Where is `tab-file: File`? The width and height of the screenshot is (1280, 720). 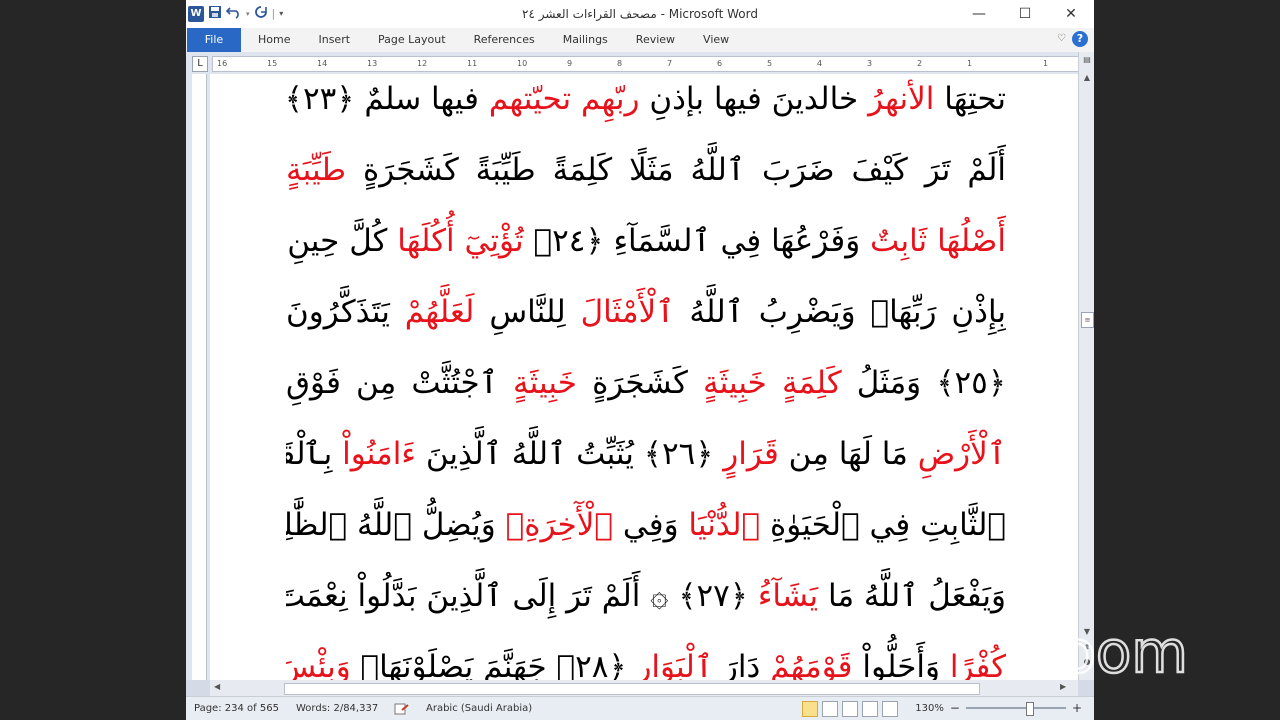 tab-file: File is located at coordinates (214, 40).